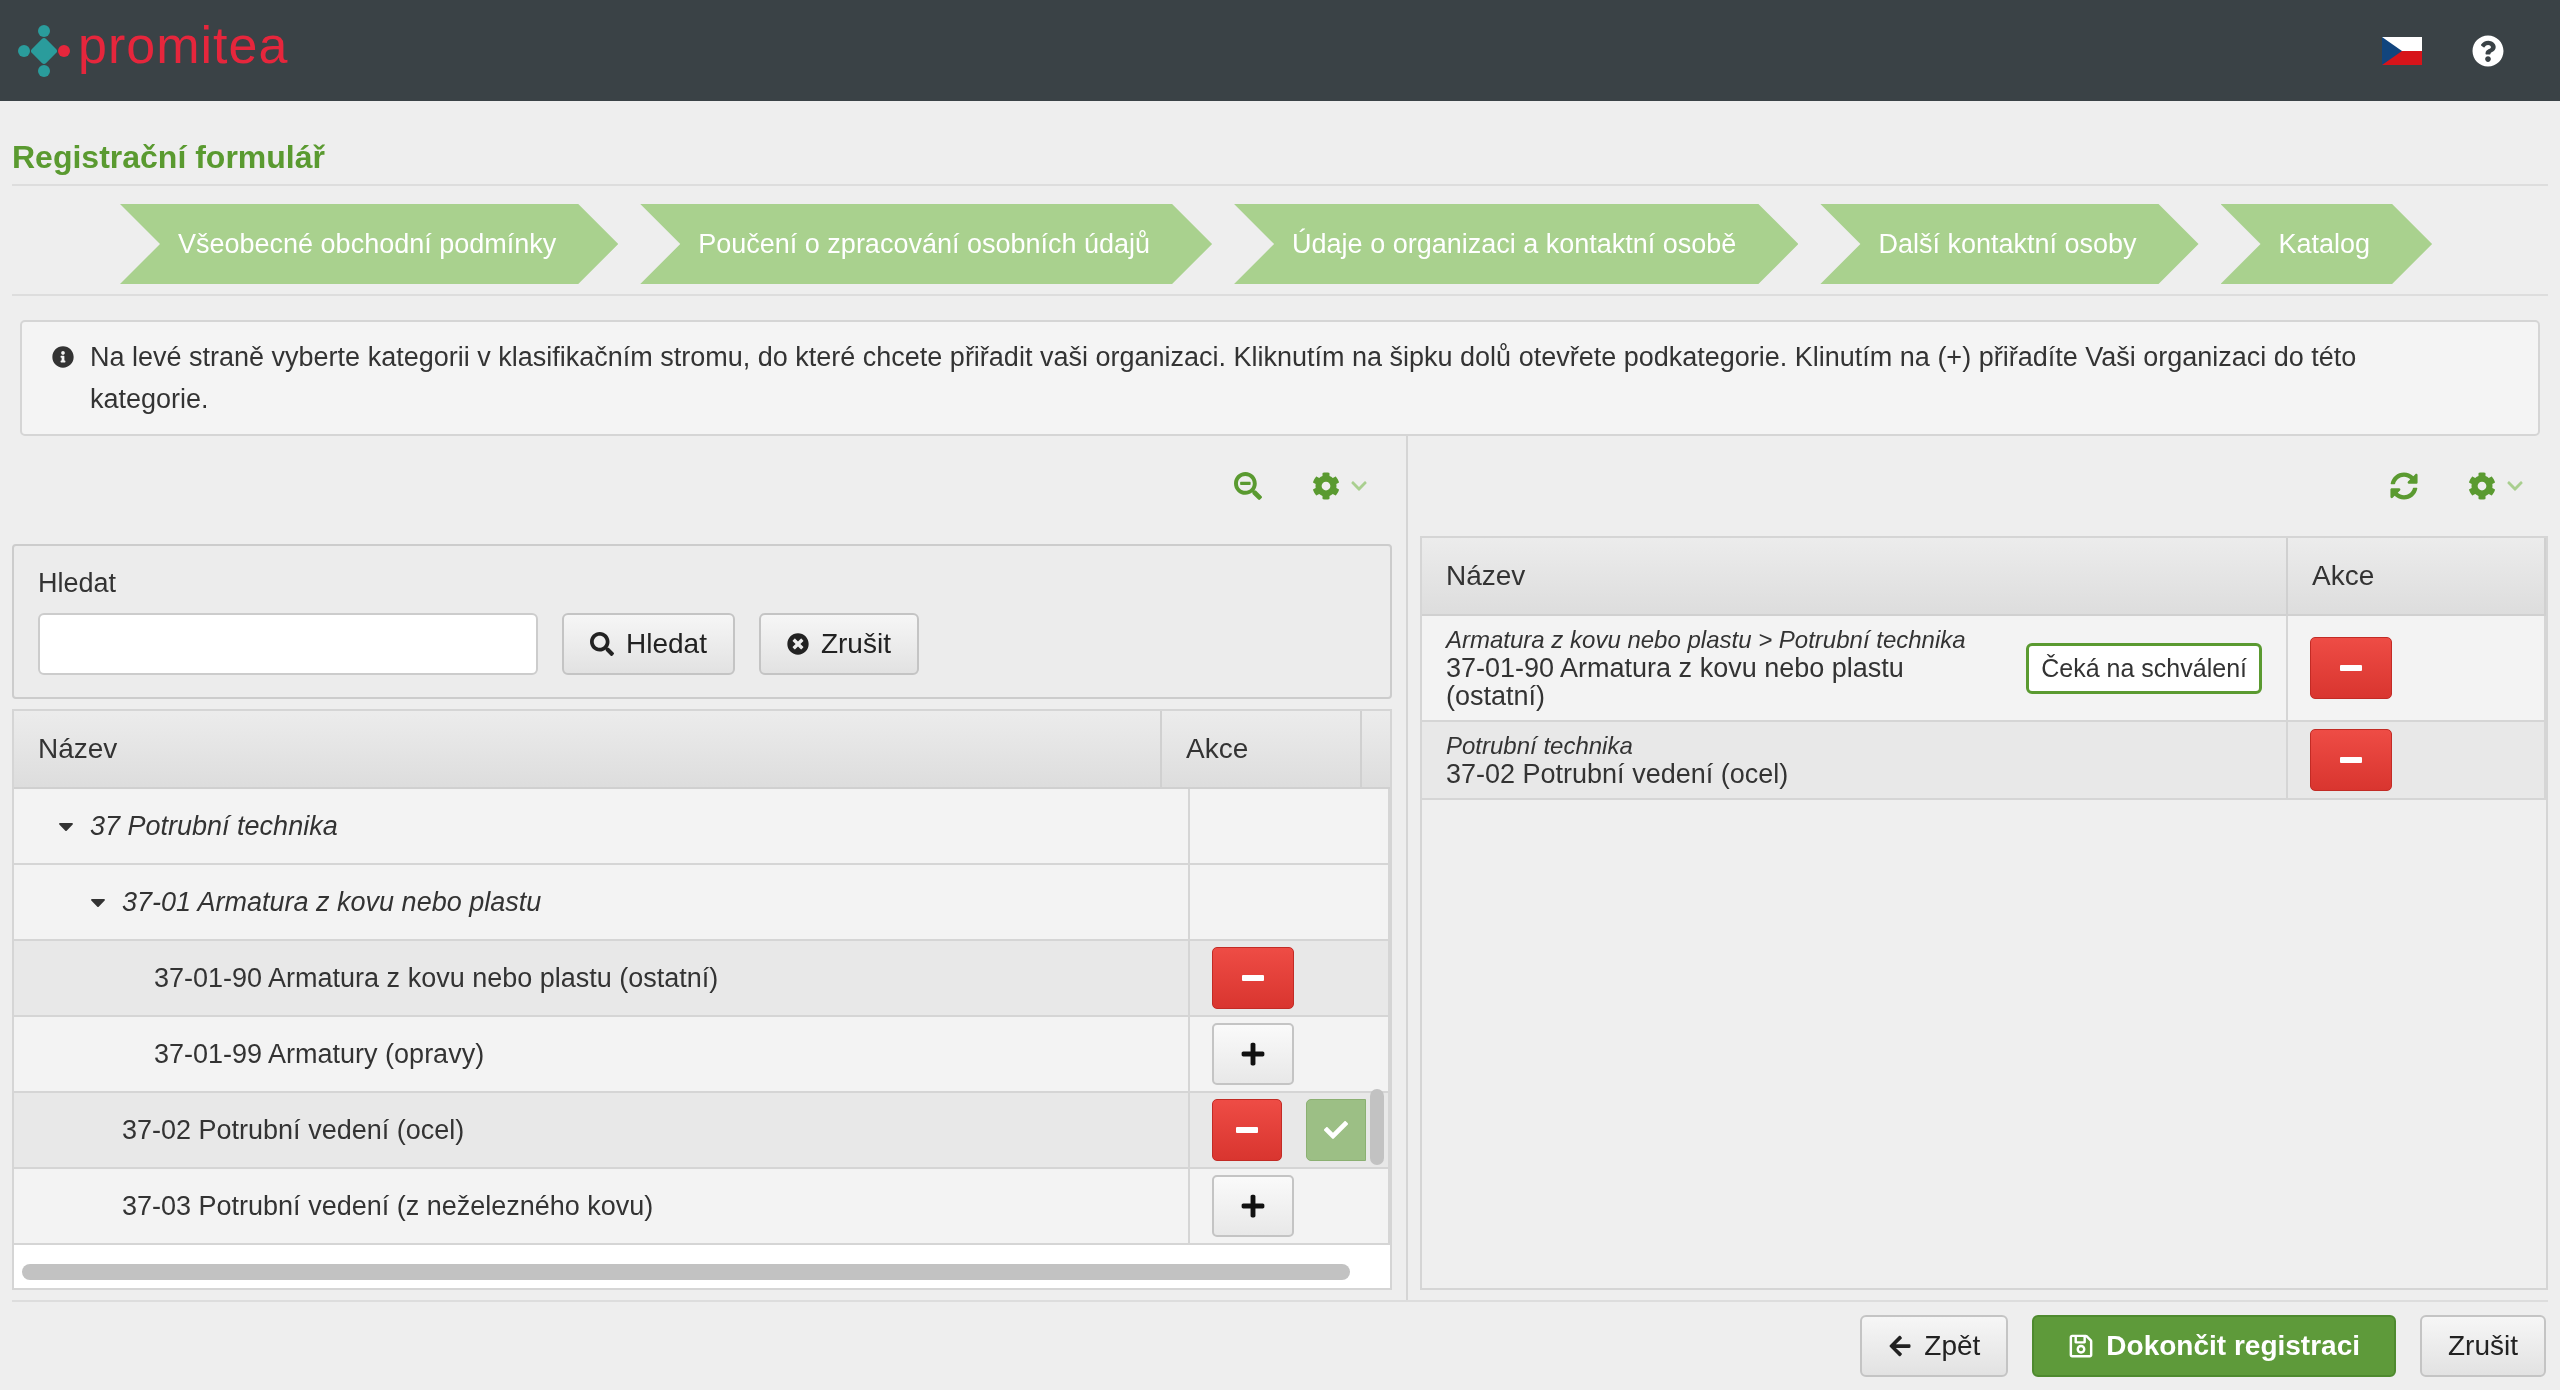 Image resolution: width=2560 pixels, height=1390 pixels. What do you see at coordinates (78, 583) in the screenshot?
I see `search-label: Hledat` at bounding box center [78, 583].